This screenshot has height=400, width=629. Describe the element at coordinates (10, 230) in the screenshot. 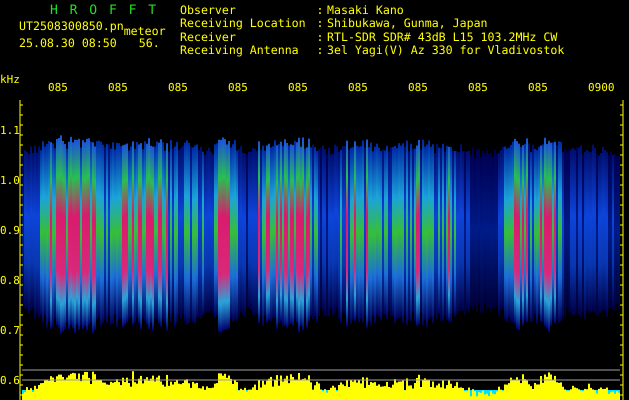

I see `frequency-label: 0.9` at that location.